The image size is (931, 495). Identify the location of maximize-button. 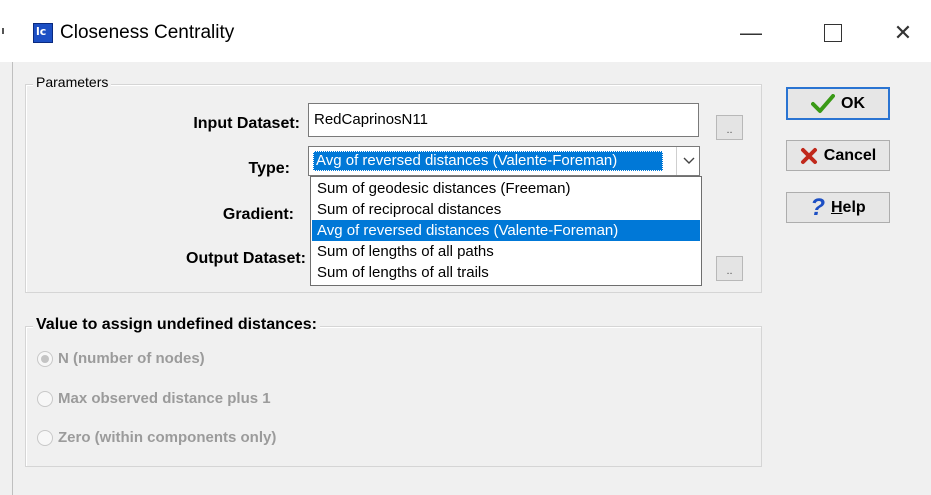
(833, 33).